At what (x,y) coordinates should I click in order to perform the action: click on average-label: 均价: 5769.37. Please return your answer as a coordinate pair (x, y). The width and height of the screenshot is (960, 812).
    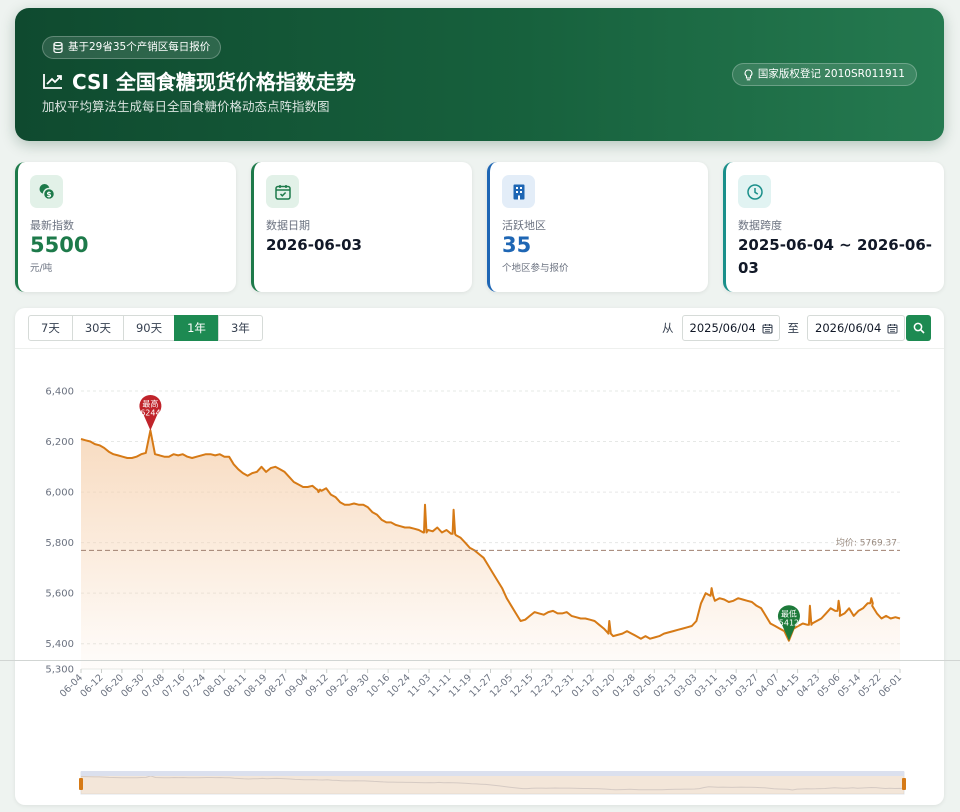
    Looking at the image, I should click on (866, 542).